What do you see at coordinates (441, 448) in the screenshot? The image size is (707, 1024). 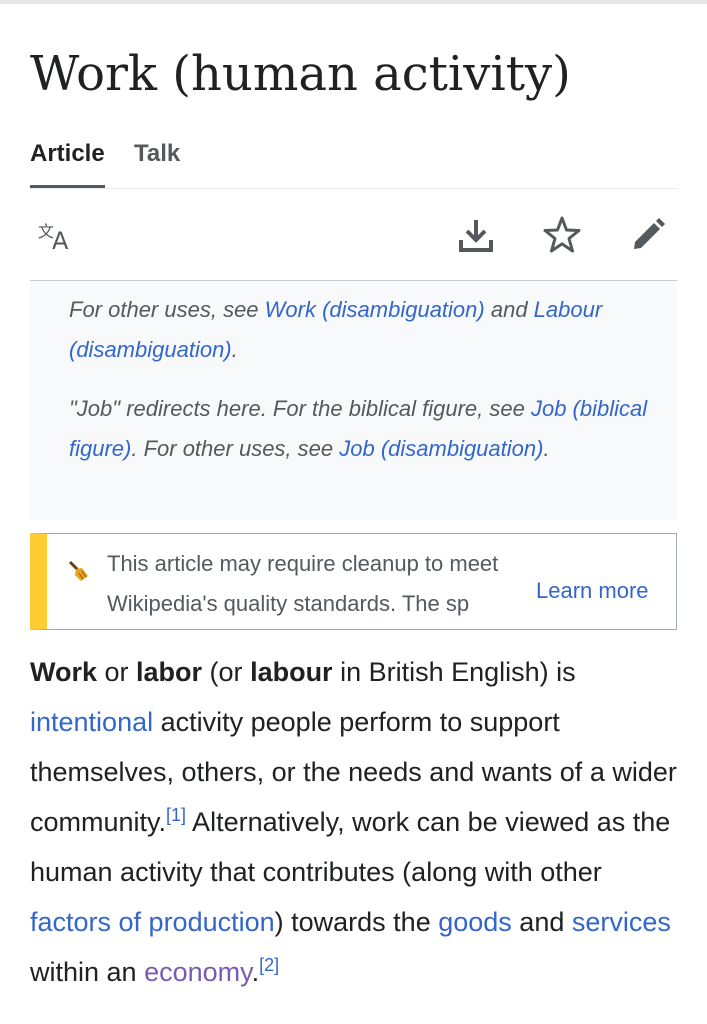 I see `link-job-disambiguation: Job (disambiguation)` at bounding box center [441, 448].